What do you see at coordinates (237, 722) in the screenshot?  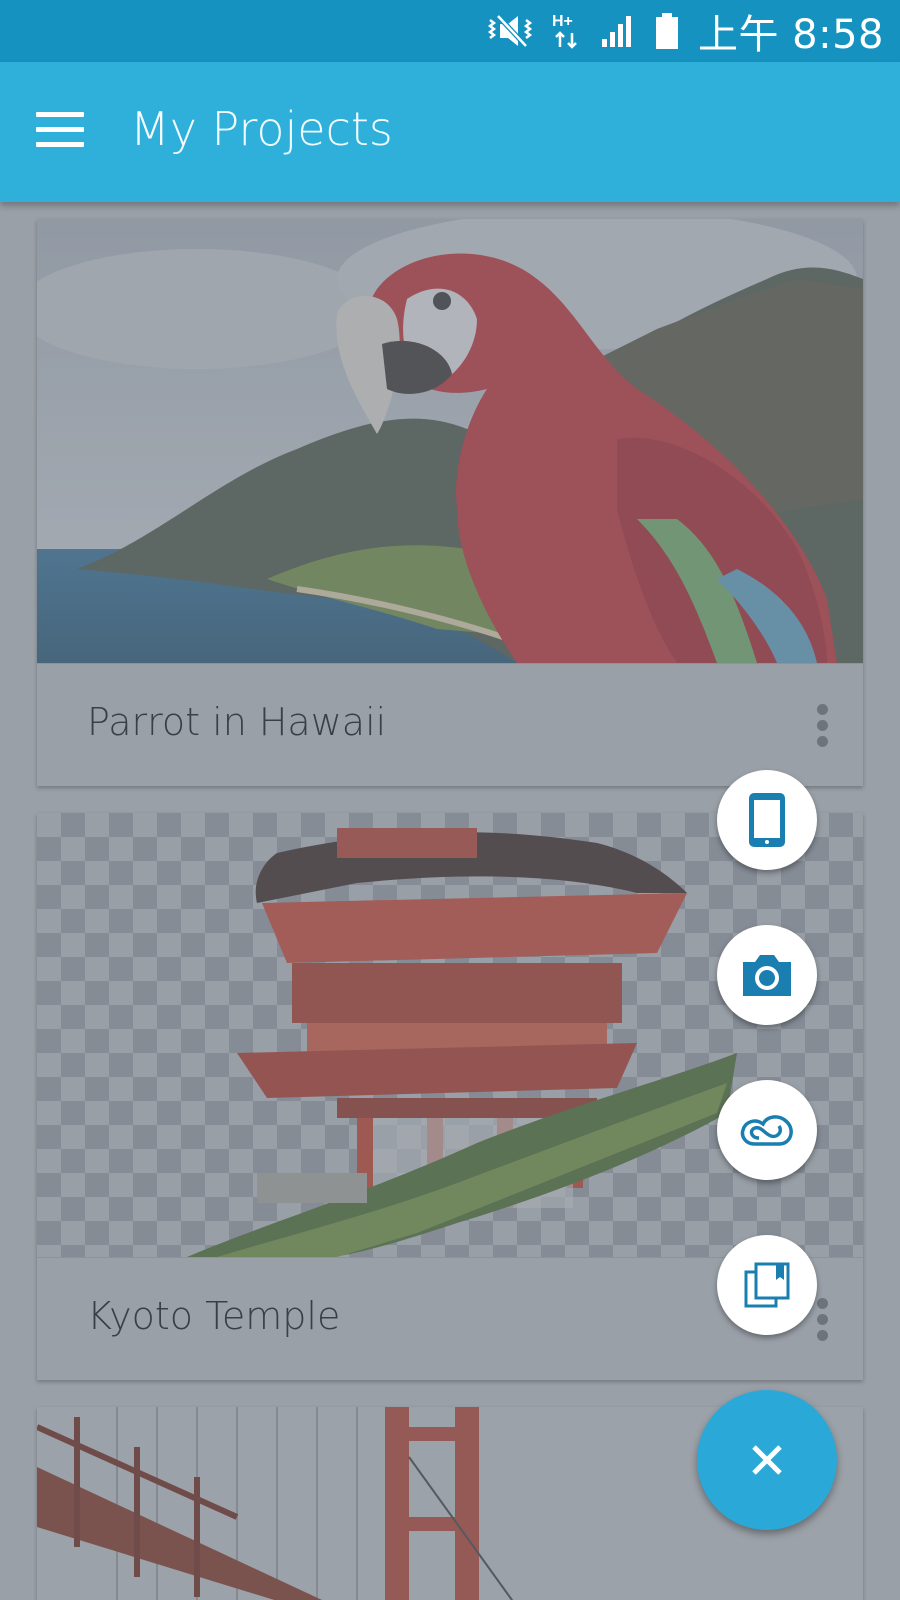 I see `project-title: Parrot in Hawaii` at bounding box center [237, 722].